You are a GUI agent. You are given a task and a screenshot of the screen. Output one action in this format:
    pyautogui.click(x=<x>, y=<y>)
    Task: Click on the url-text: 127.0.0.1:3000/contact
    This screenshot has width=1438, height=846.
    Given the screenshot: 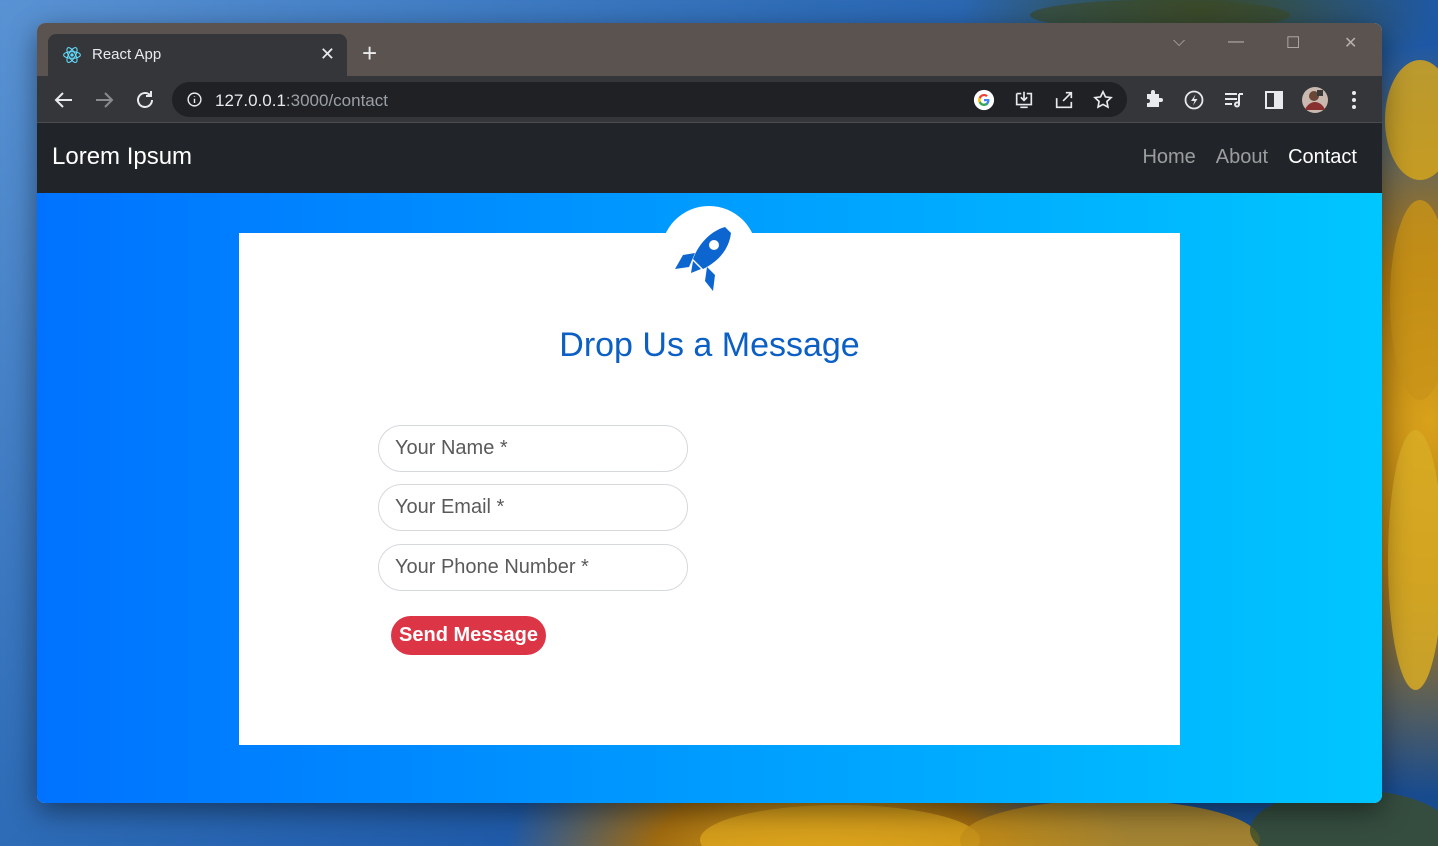 What is the action you would take?
    pyautogui.click(x=301, y=101)
    